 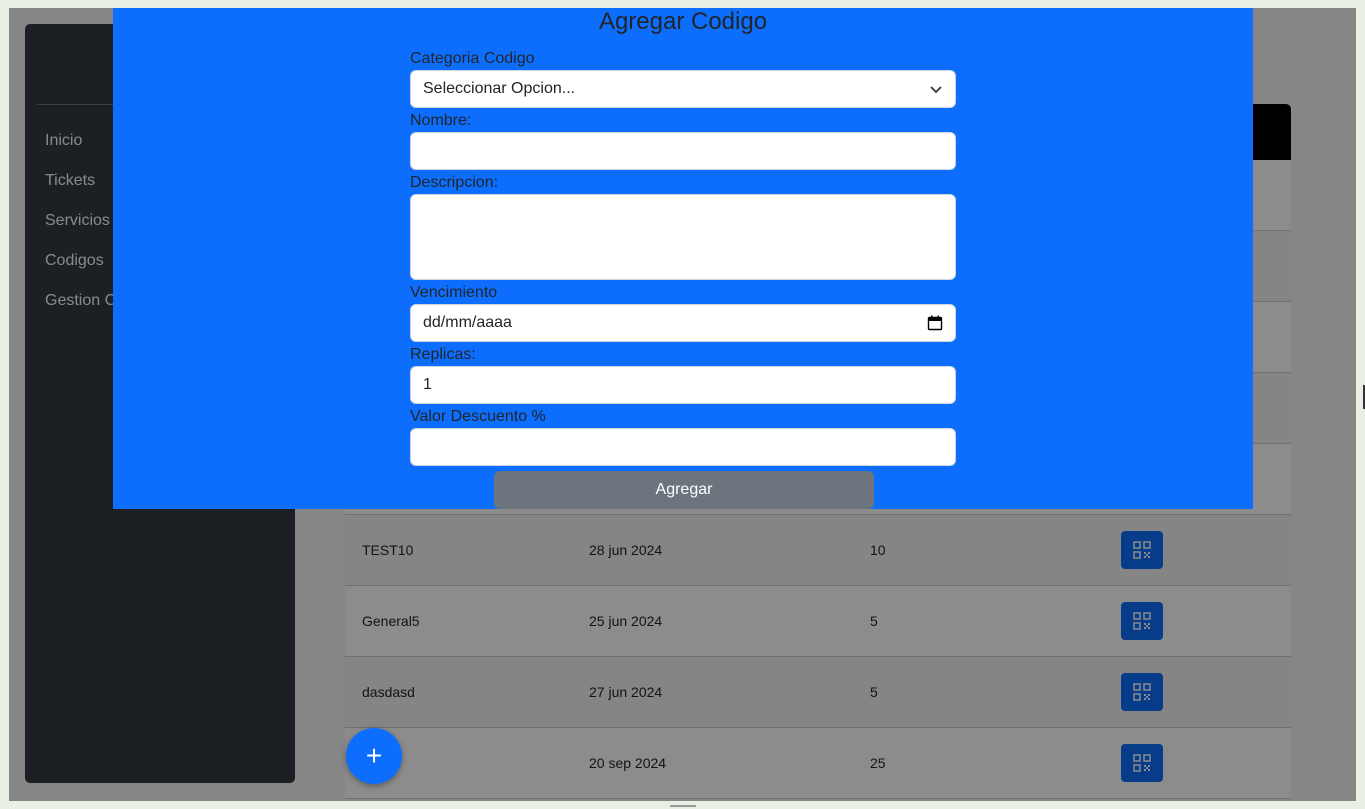 I want to click on discount-input, so click(x=683, y=447).